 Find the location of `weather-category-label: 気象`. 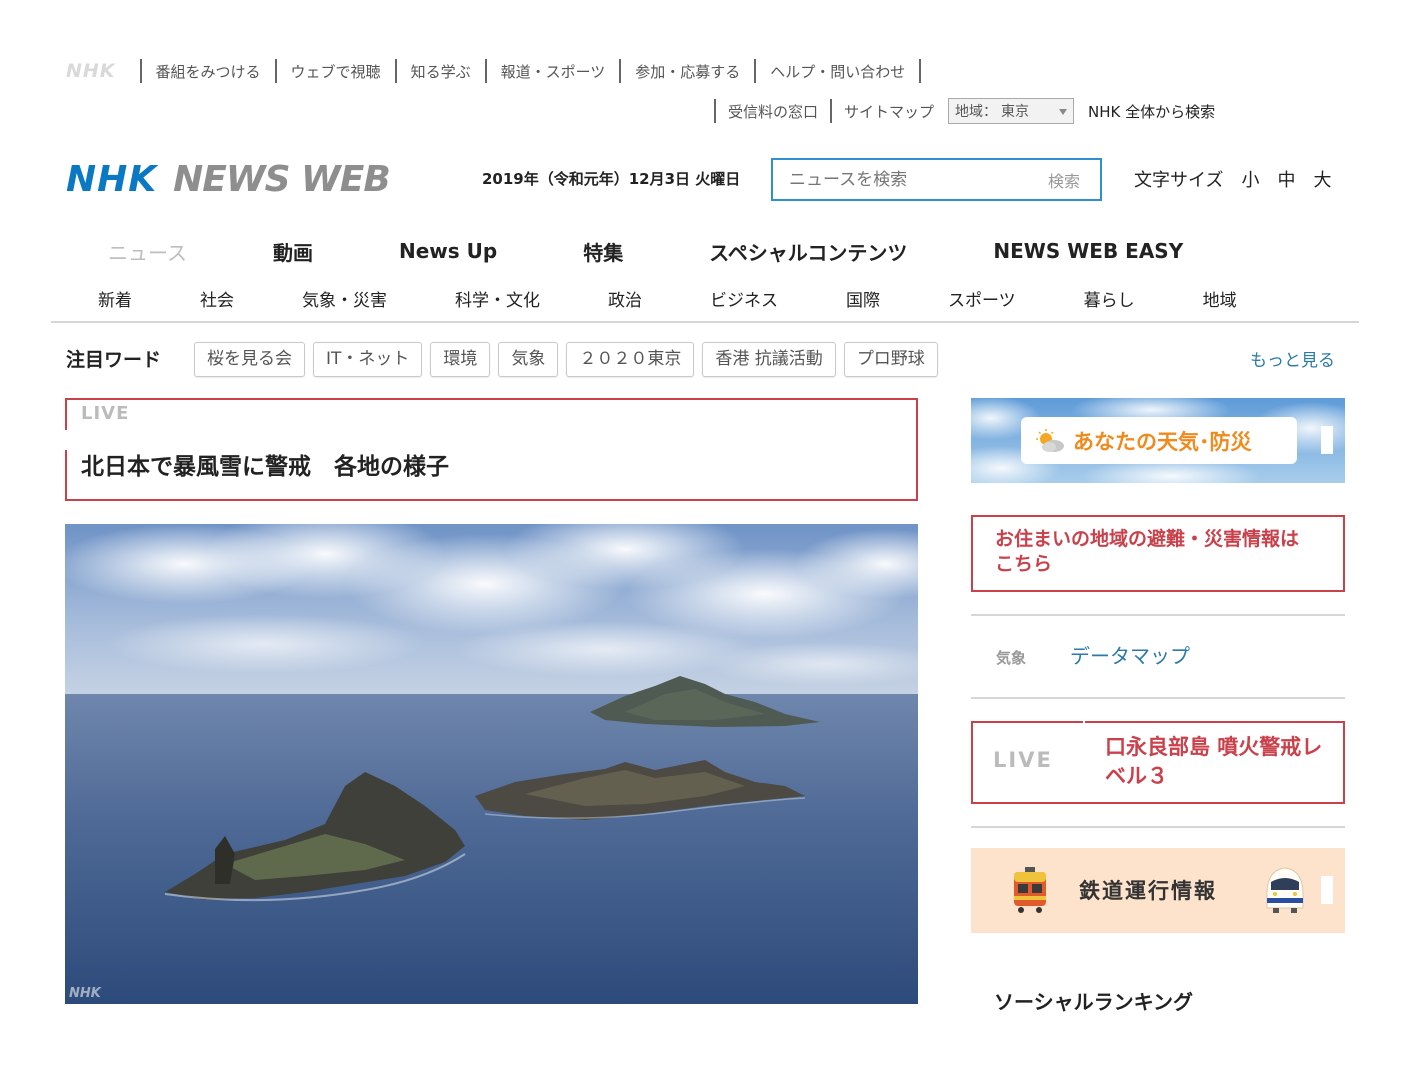

weather-category-label: 気象 is located at coordinates (1011, 658).